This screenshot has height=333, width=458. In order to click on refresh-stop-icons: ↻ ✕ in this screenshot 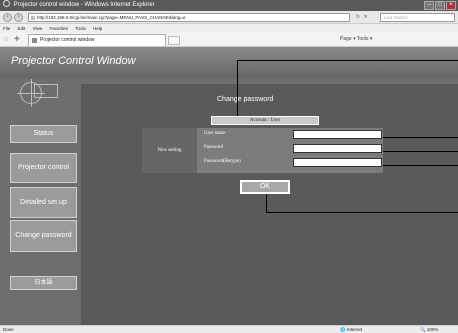, I will do `click(362, 17)`.